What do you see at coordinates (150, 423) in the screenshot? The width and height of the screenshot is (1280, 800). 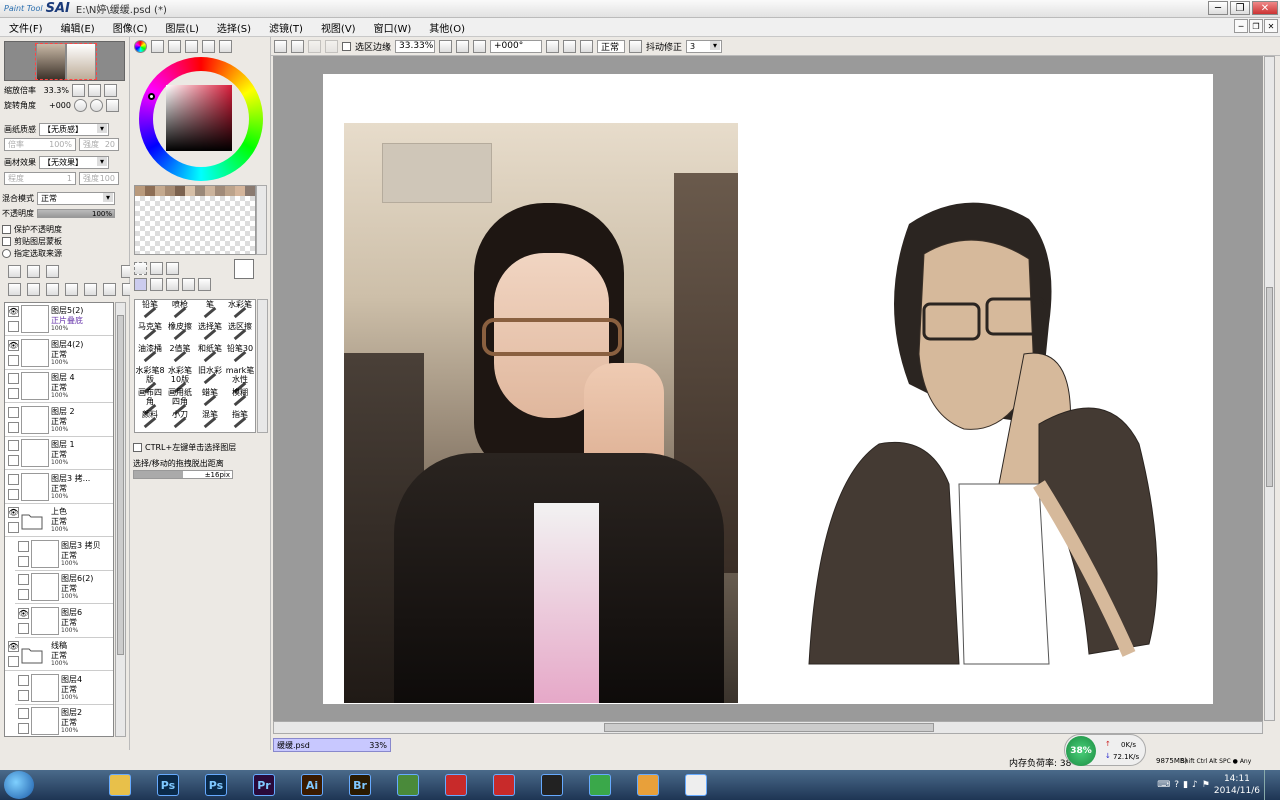 I see `brush-tool: 颜料` at bounding box center [150, 423].